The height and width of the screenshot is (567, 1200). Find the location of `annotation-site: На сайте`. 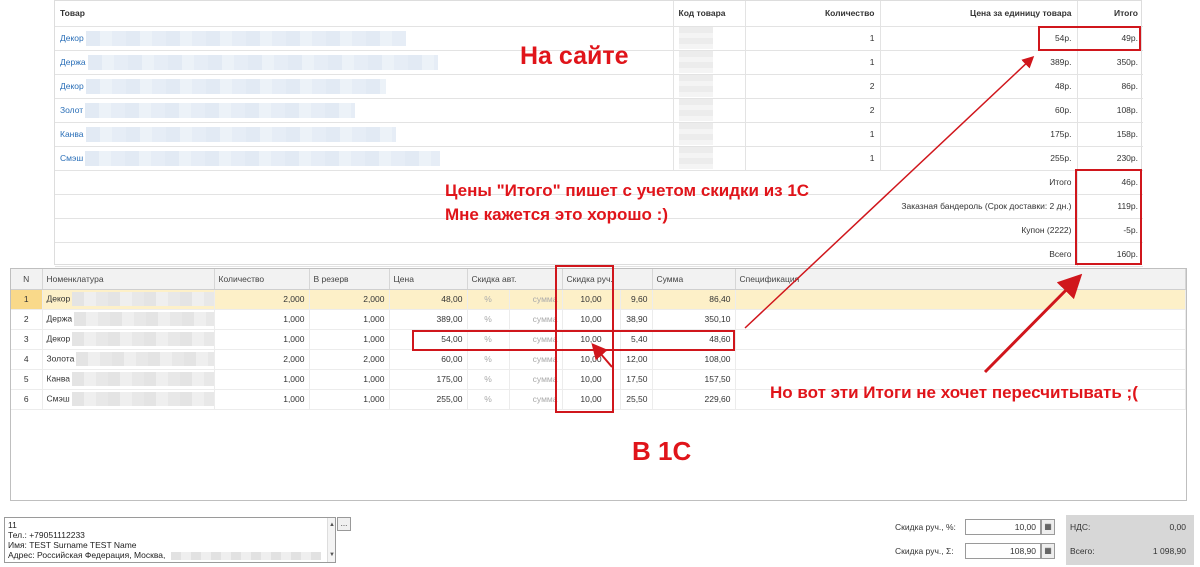

annotation-site: На сайте is located at coordinates (574, 56).